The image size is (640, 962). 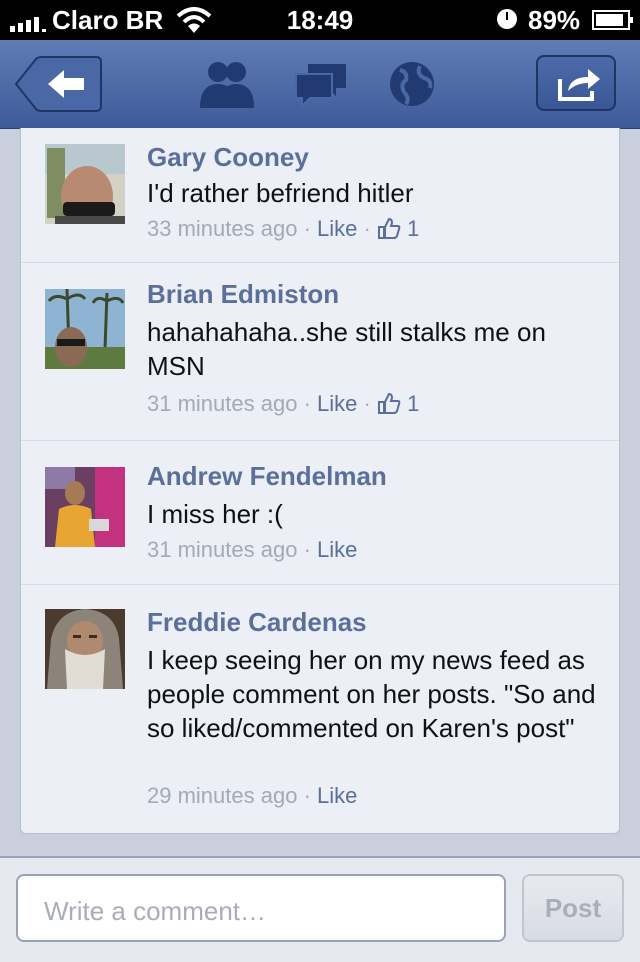 I want to click on comment-author: Gary Cooney, so click(x=228, y=157).